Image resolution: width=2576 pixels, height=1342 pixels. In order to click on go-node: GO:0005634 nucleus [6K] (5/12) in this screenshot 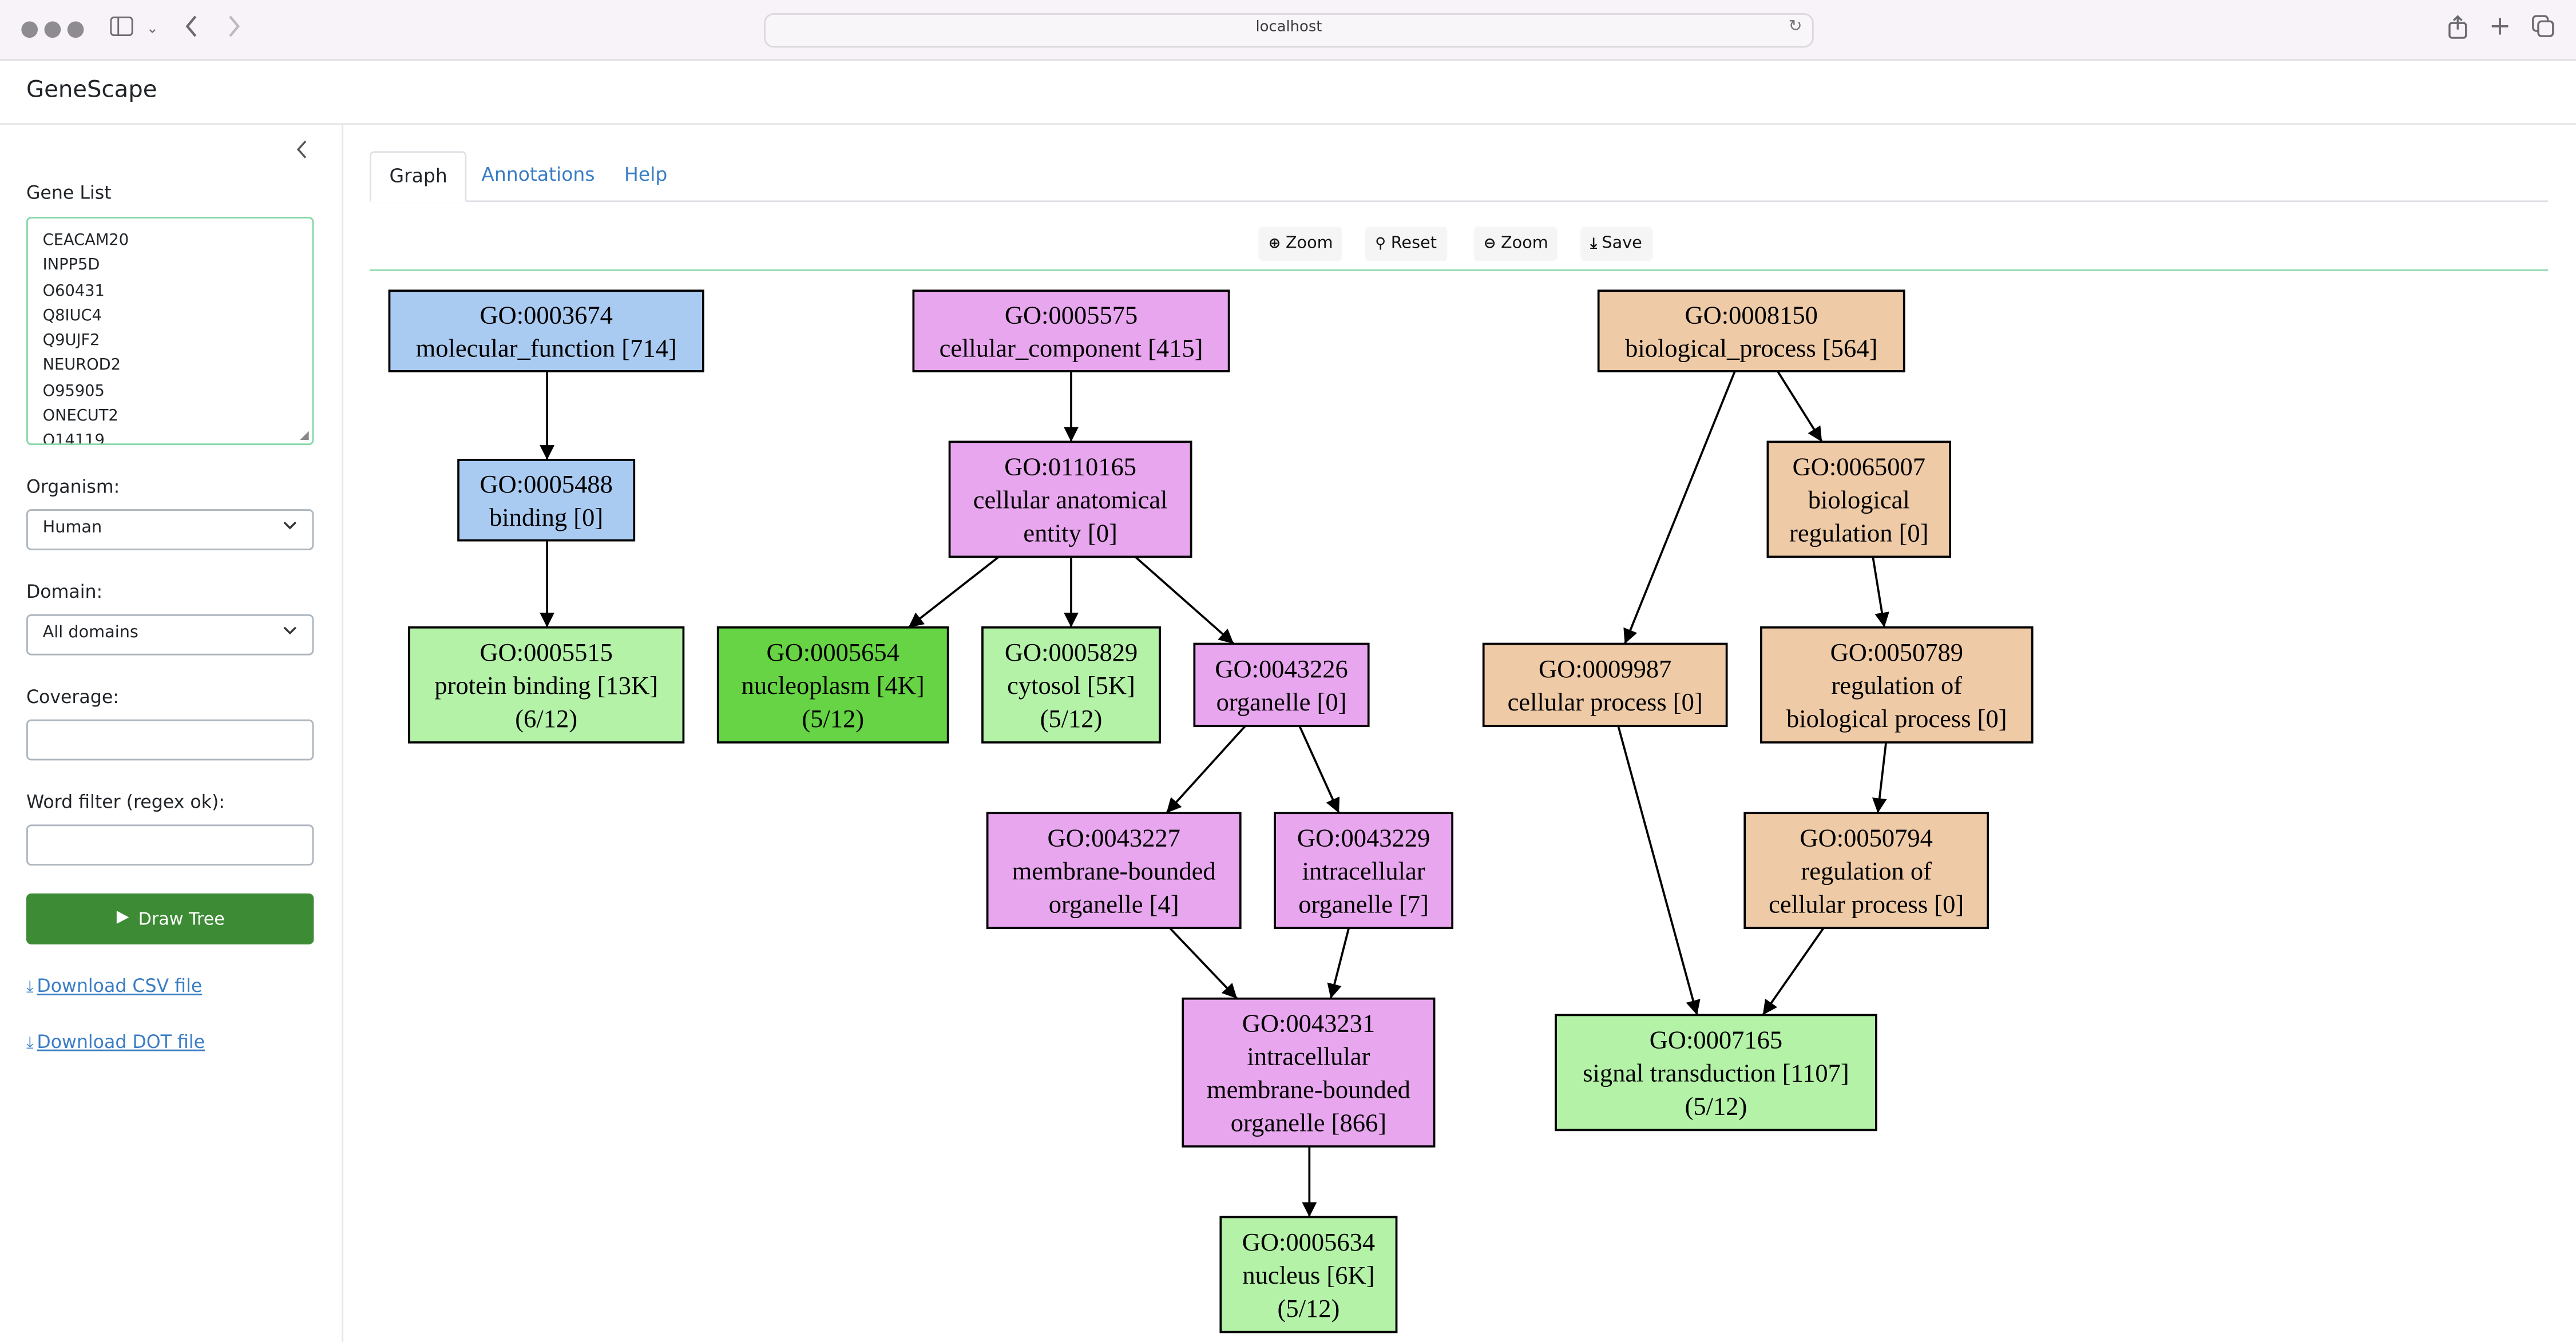, I will do `click(1309, 1274)`.